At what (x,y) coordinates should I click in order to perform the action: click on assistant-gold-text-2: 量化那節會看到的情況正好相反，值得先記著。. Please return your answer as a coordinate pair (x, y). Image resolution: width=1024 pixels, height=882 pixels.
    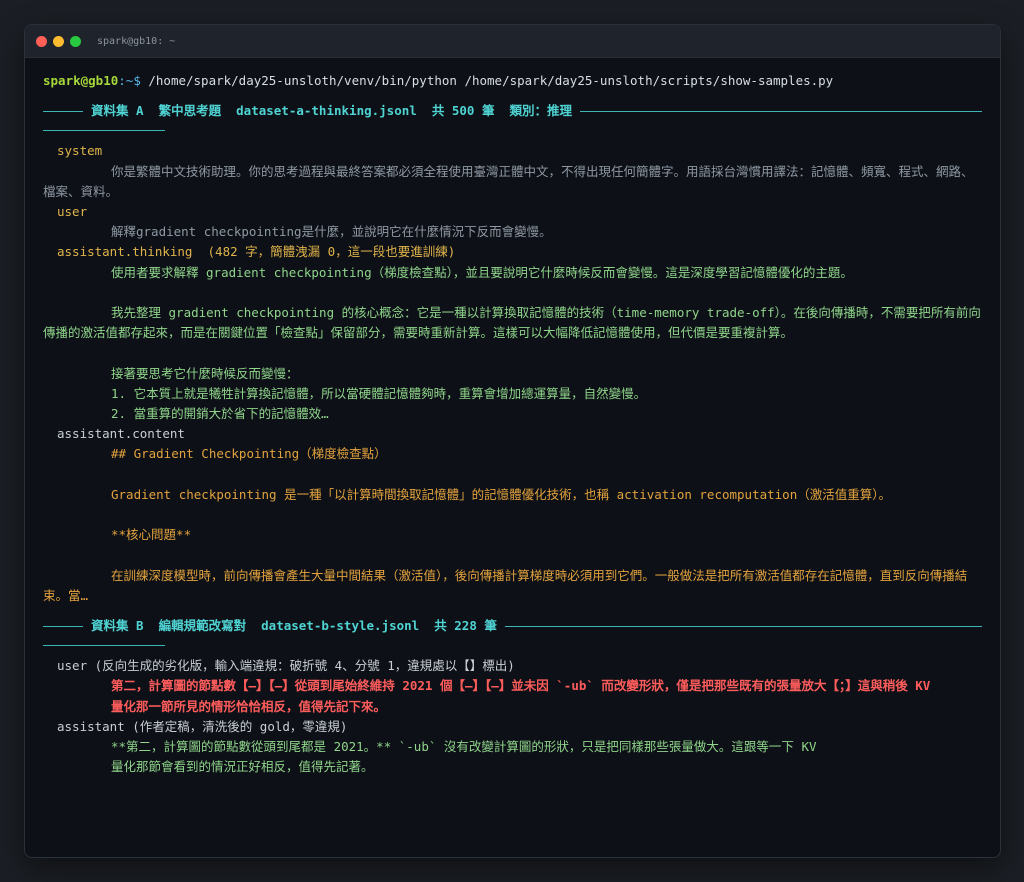
    Looking at the image, I should click on (242, 767).